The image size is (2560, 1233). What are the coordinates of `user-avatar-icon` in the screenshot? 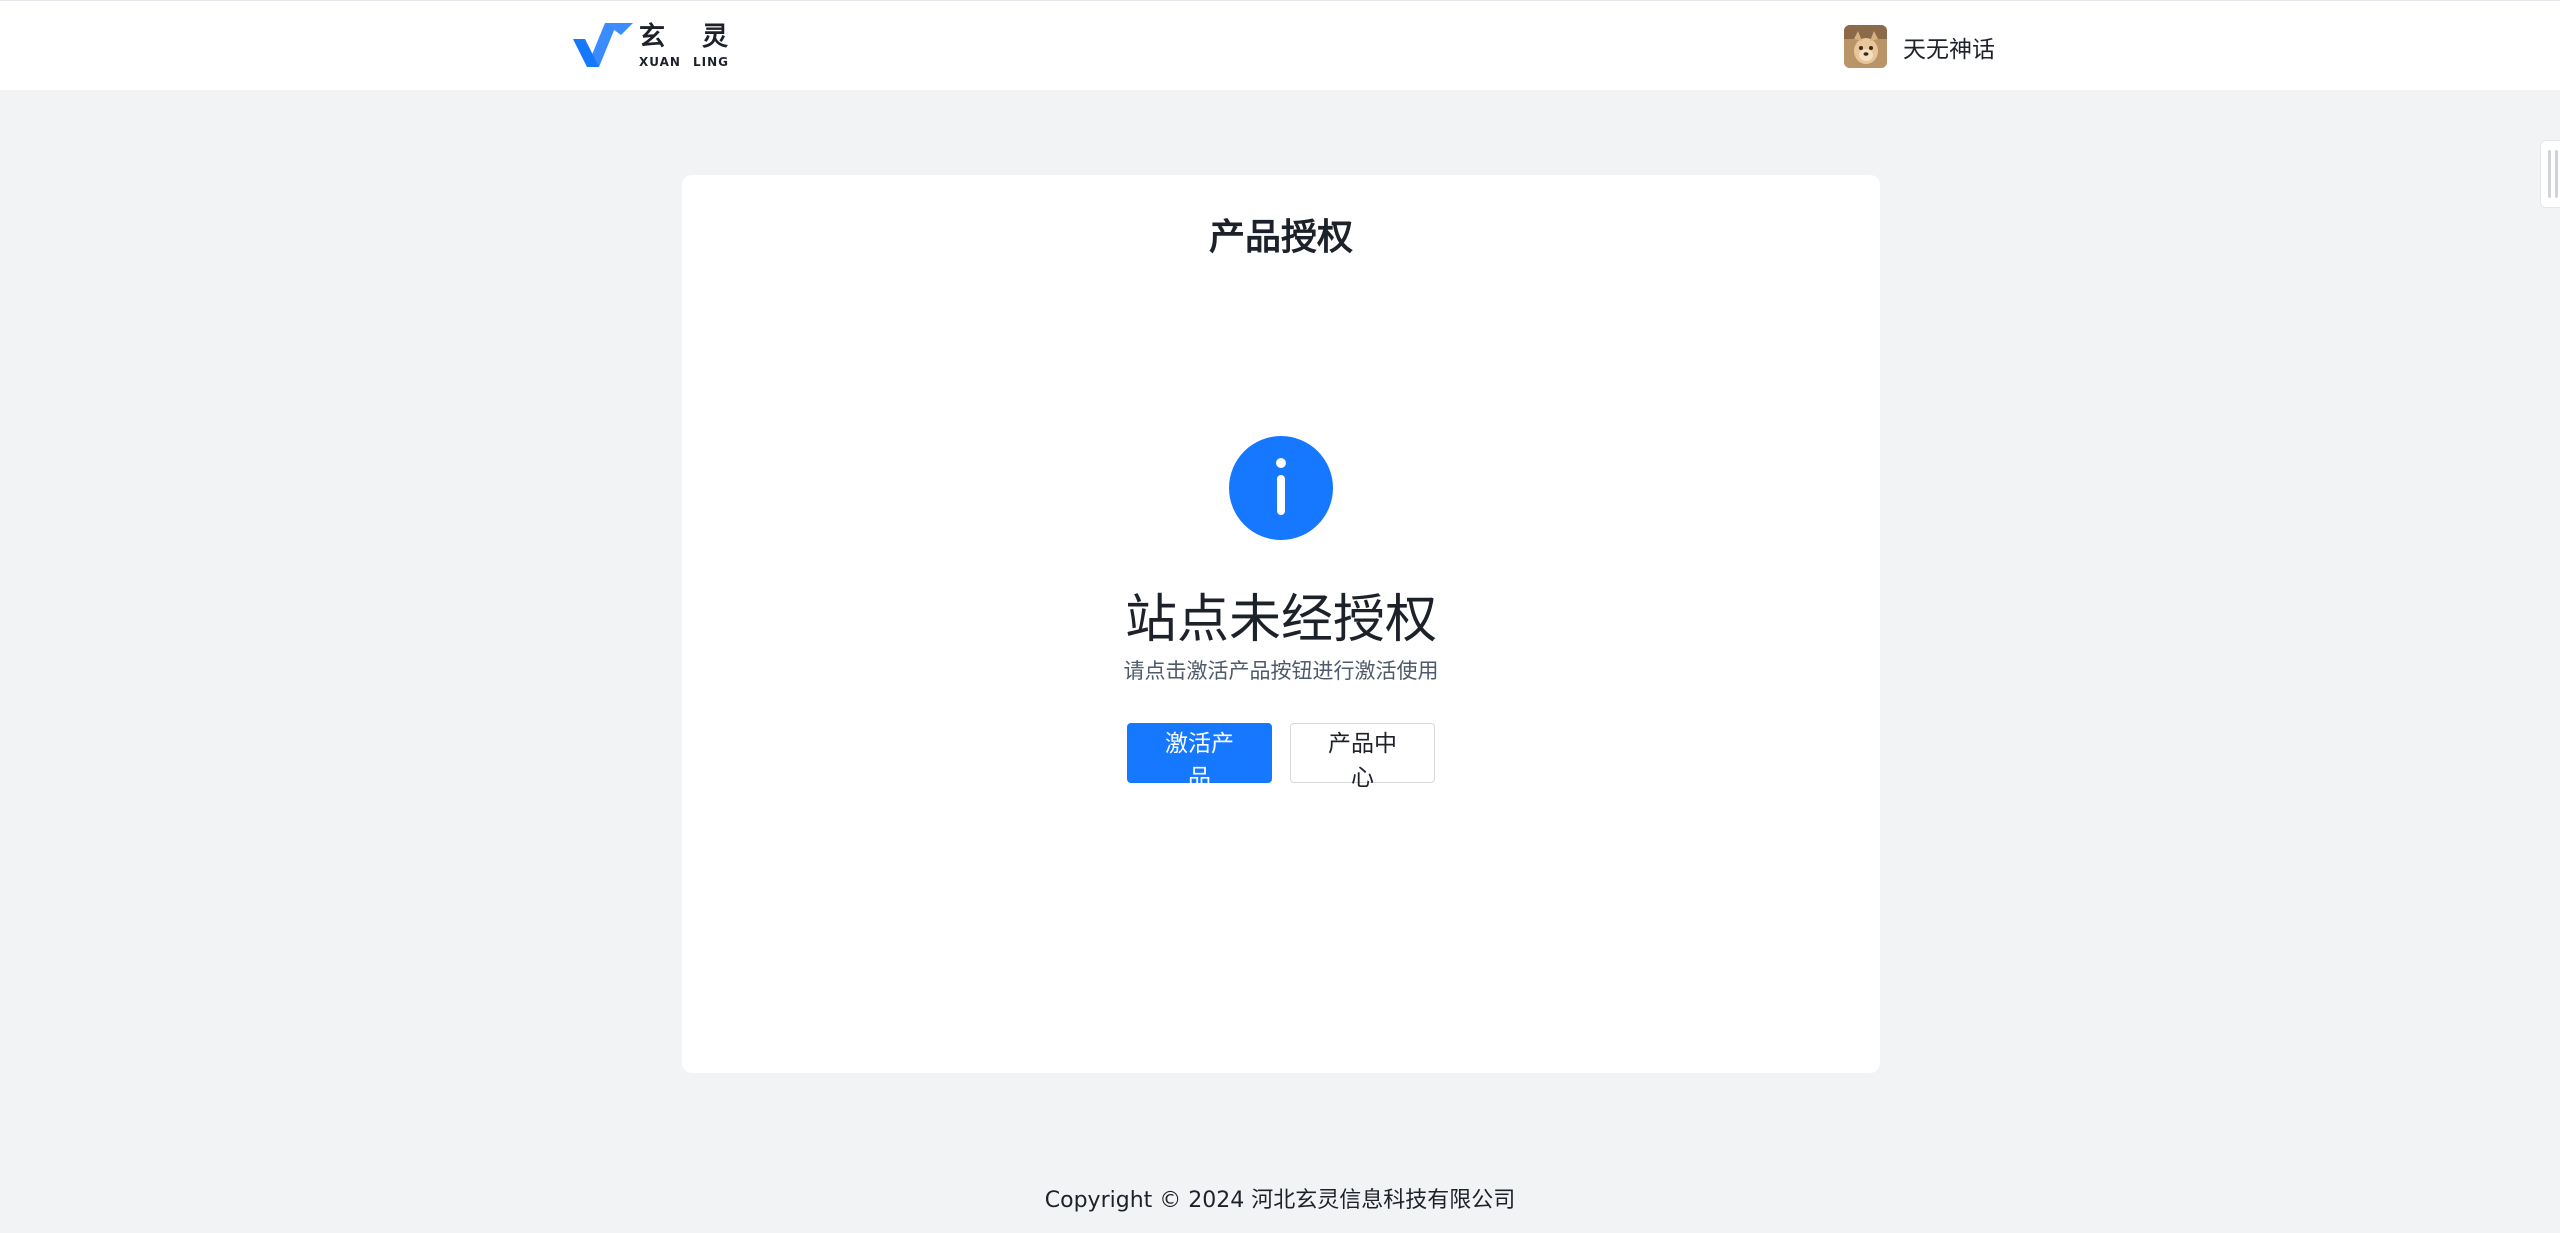 It's located at (1865, 46).